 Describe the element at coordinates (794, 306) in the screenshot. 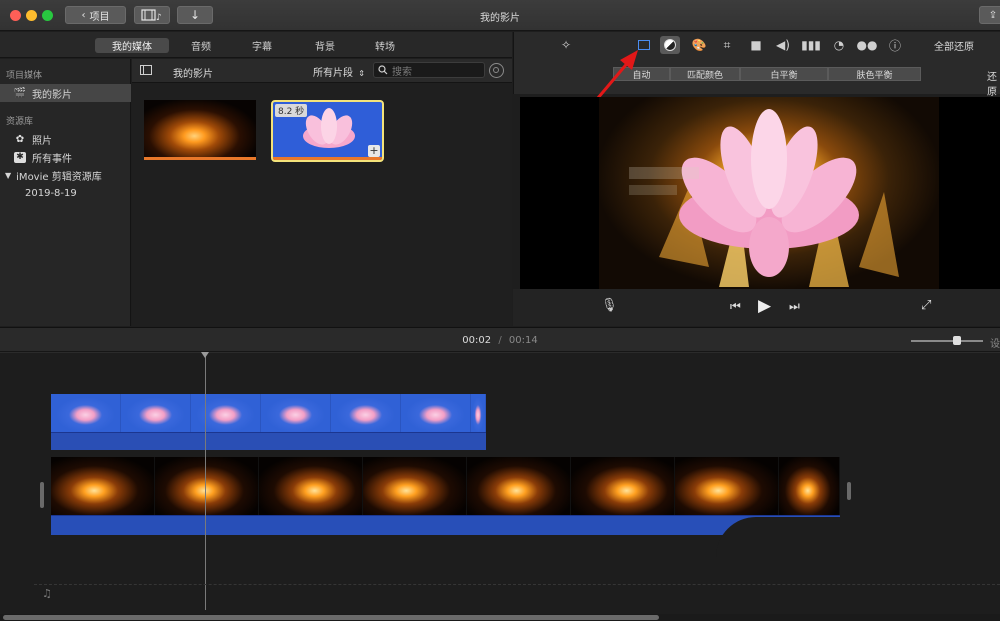

I see `skip-forward-icon: ⏭` at that location.